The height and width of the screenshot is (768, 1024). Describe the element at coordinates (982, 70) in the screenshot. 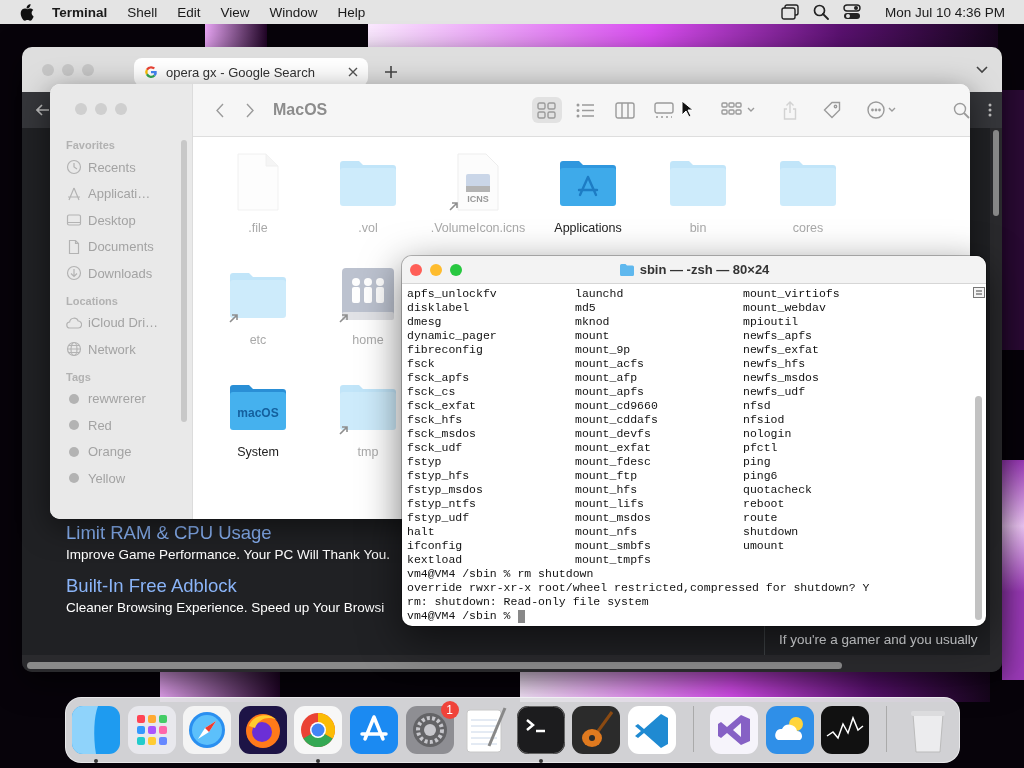

I see `chevron-down-icon` at that location.